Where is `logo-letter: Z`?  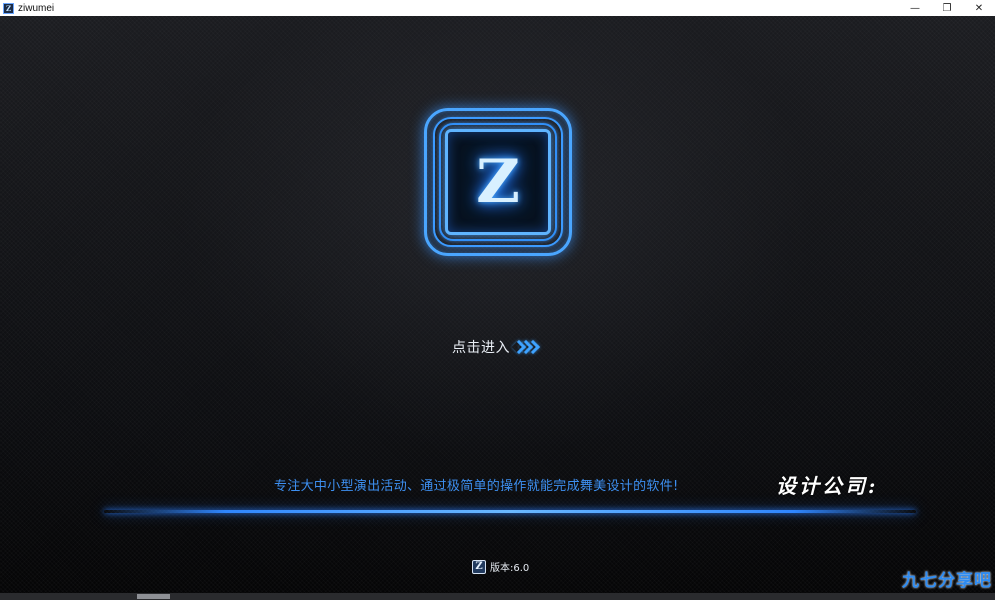 logo-letter: Z is located at coordinates (498, 182).